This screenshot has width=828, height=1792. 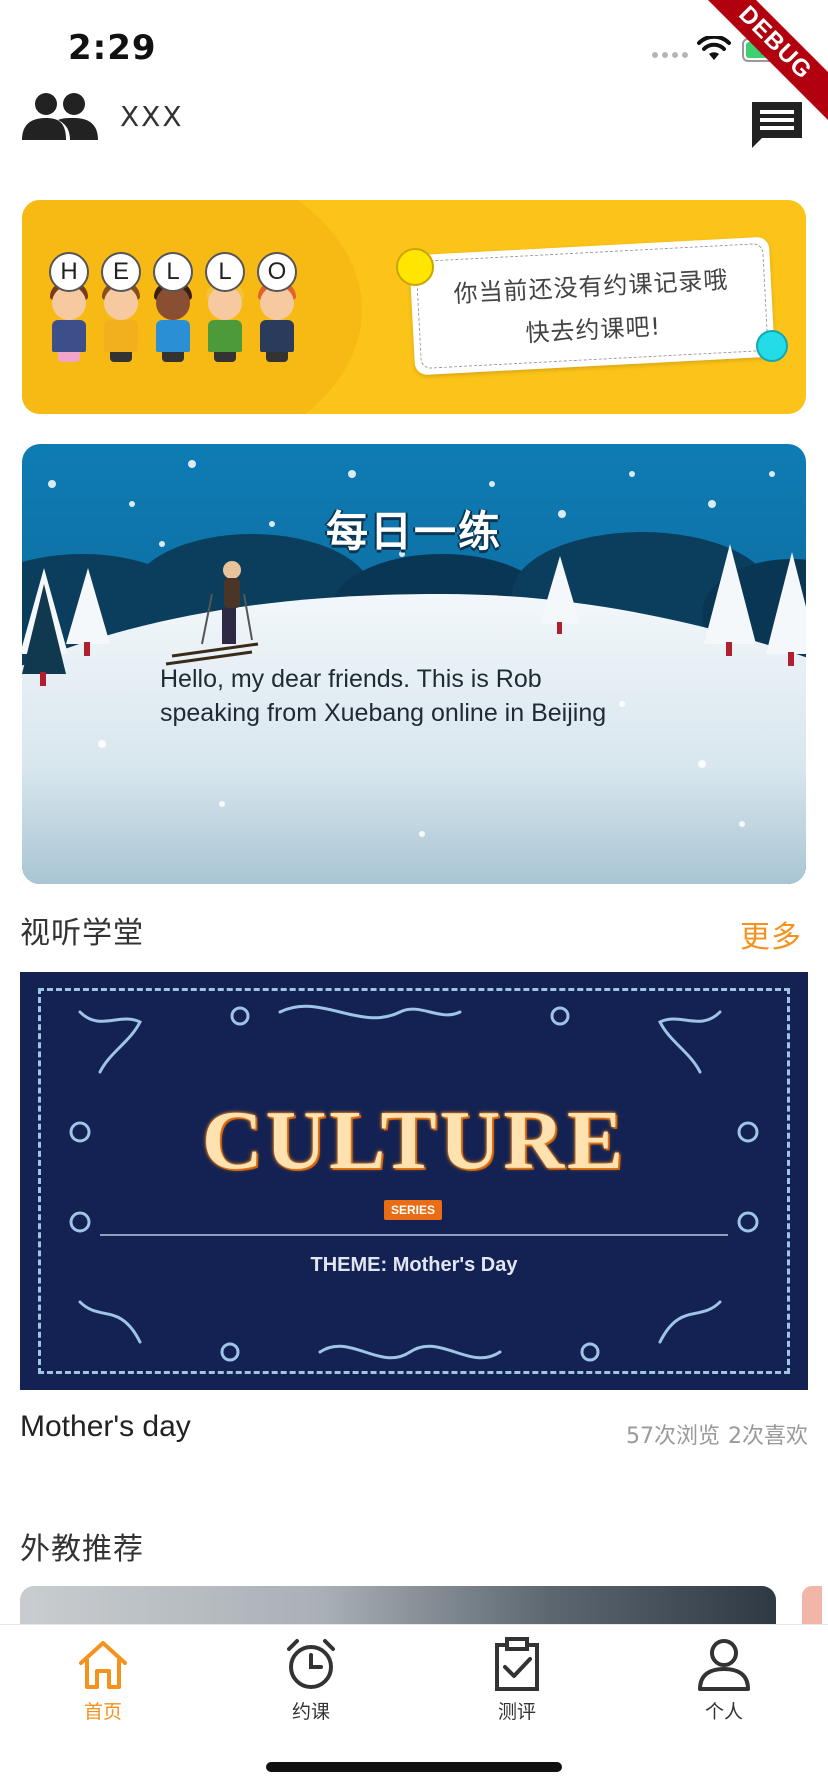 What do you see at coordinates (277, 272) in the screenshot?
I see `hello-letter: O` at bounding box center [277, 272].